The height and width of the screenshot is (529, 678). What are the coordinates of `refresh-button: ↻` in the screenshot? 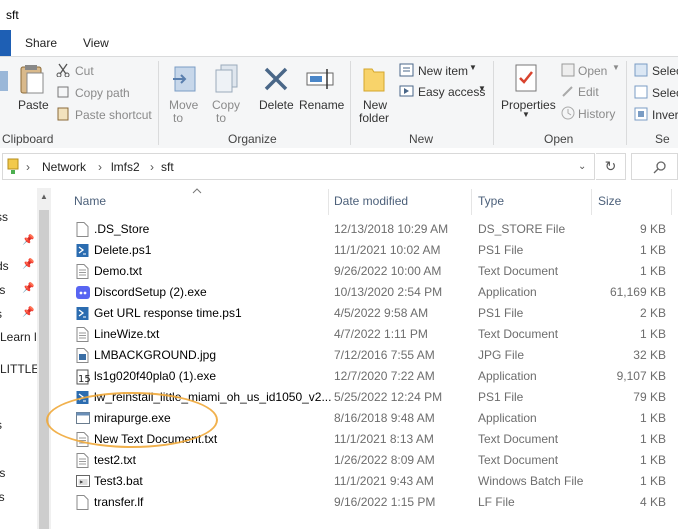 It's located at (611, 166).